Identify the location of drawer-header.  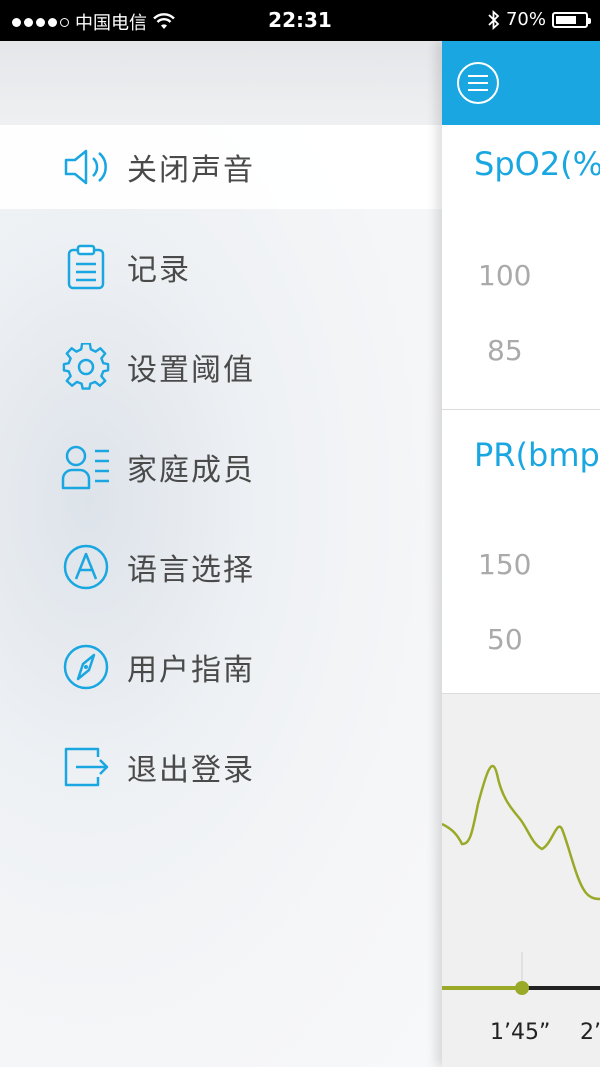
(221, 83).